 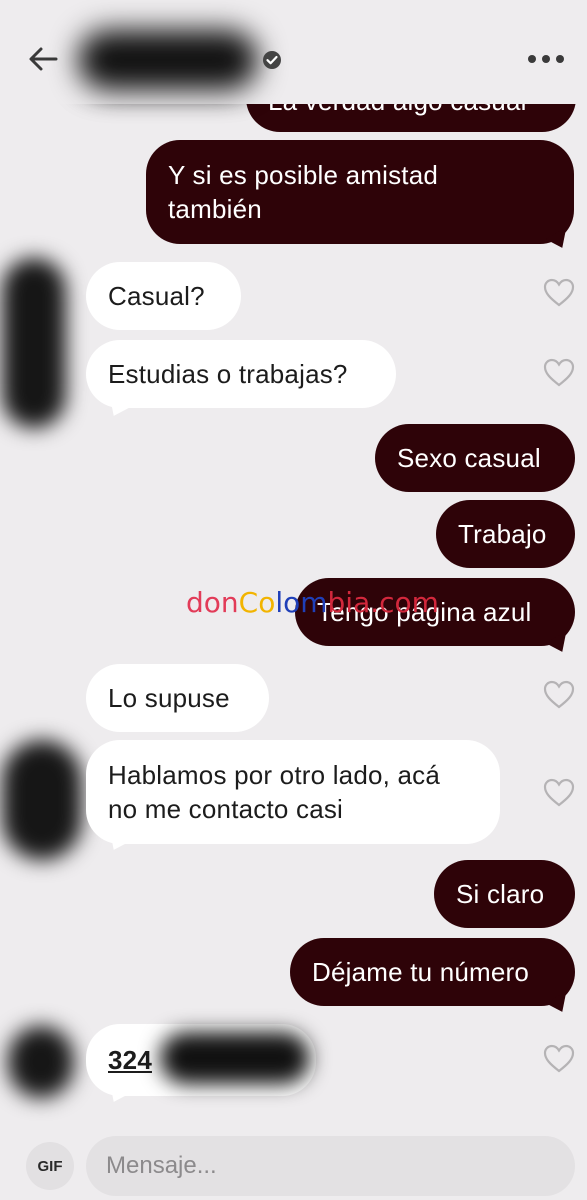 I want to click on redacted-contact-name, so click(x=168, y=60).